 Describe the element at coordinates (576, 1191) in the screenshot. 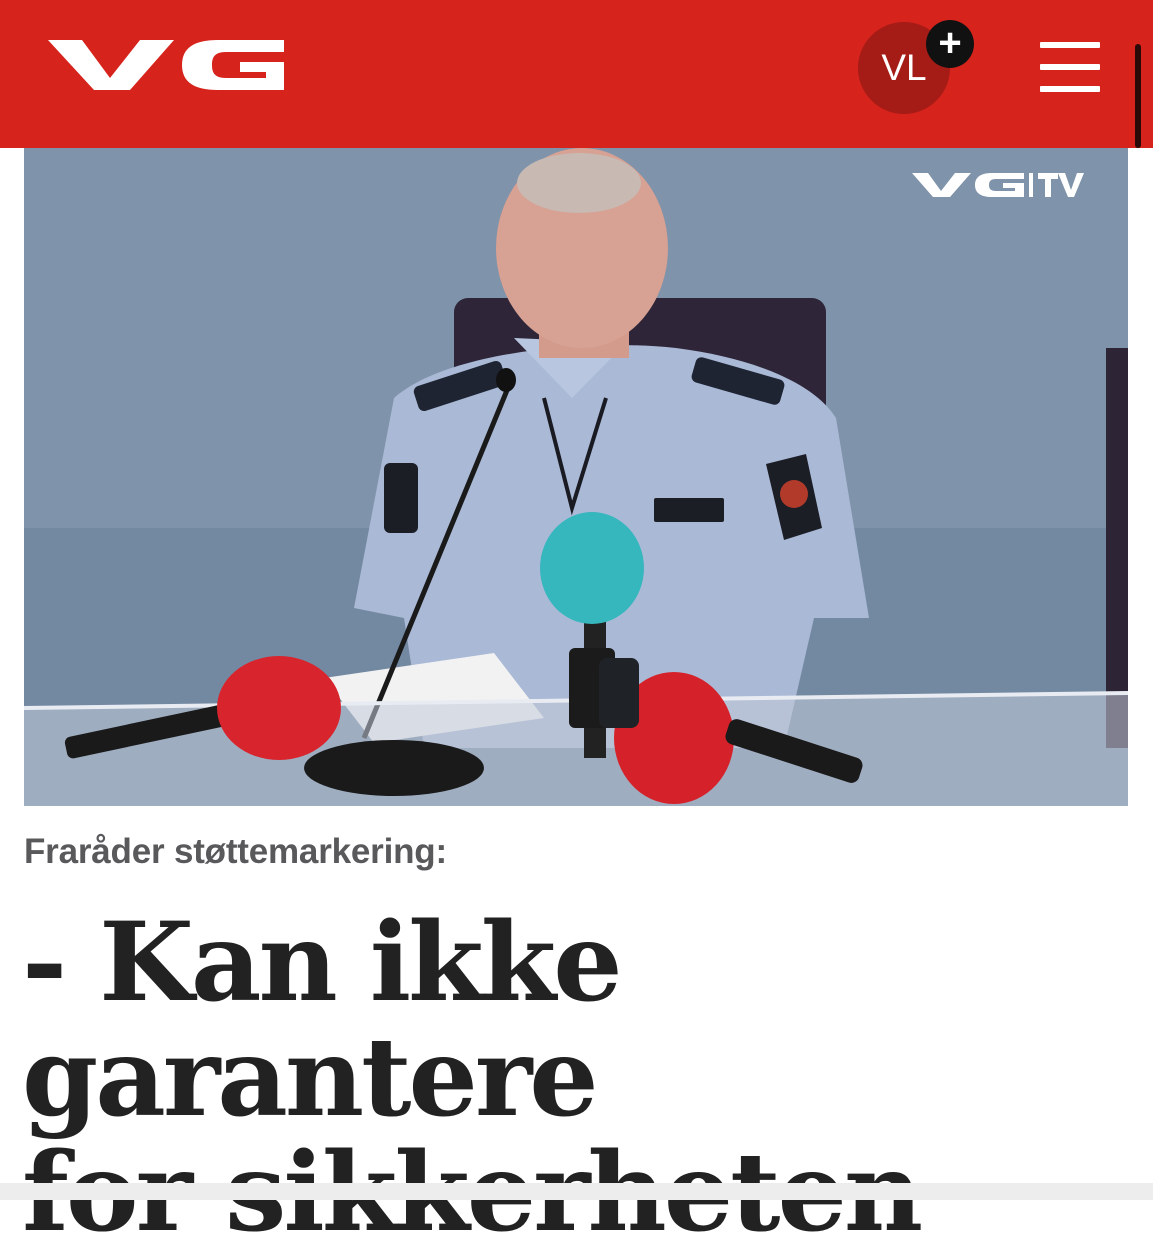

I see `next-article-divider` at that location.